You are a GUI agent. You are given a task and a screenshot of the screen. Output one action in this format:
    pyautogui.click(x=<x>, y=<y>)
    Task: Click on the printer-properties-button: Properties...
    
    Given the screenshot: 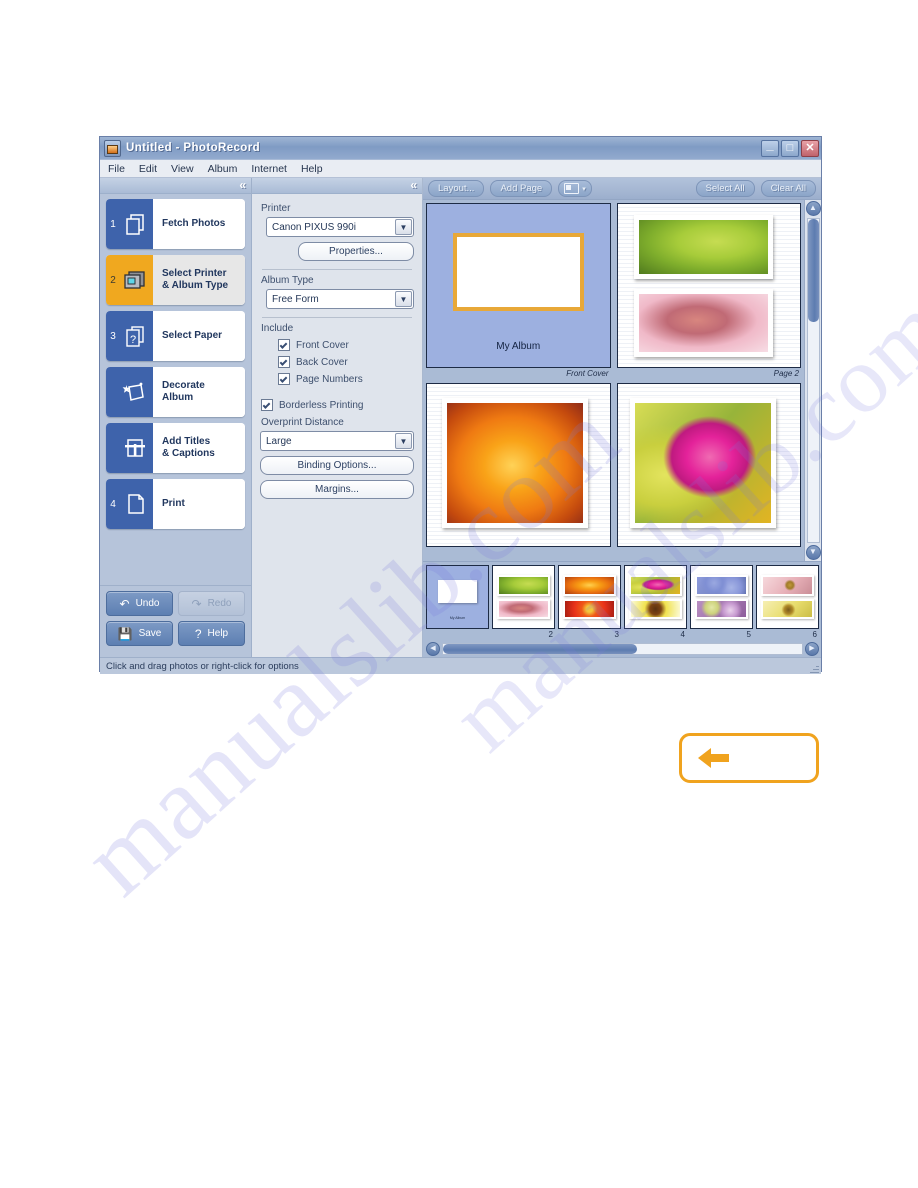 What is the action you would take?
    pyautogui.click(x=356, y=251)
    